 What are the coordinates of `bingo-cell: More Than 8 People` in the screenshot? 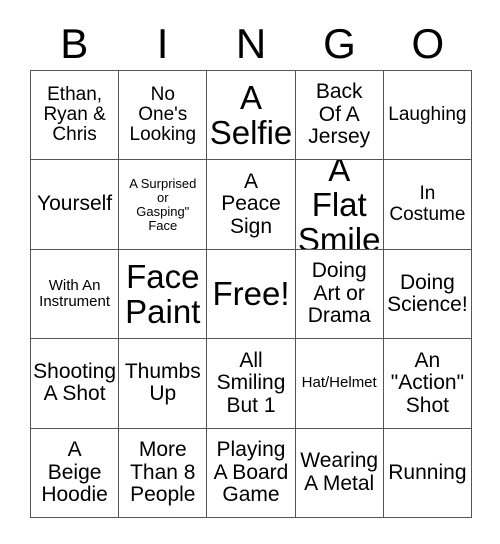 It's located at (163, 473).